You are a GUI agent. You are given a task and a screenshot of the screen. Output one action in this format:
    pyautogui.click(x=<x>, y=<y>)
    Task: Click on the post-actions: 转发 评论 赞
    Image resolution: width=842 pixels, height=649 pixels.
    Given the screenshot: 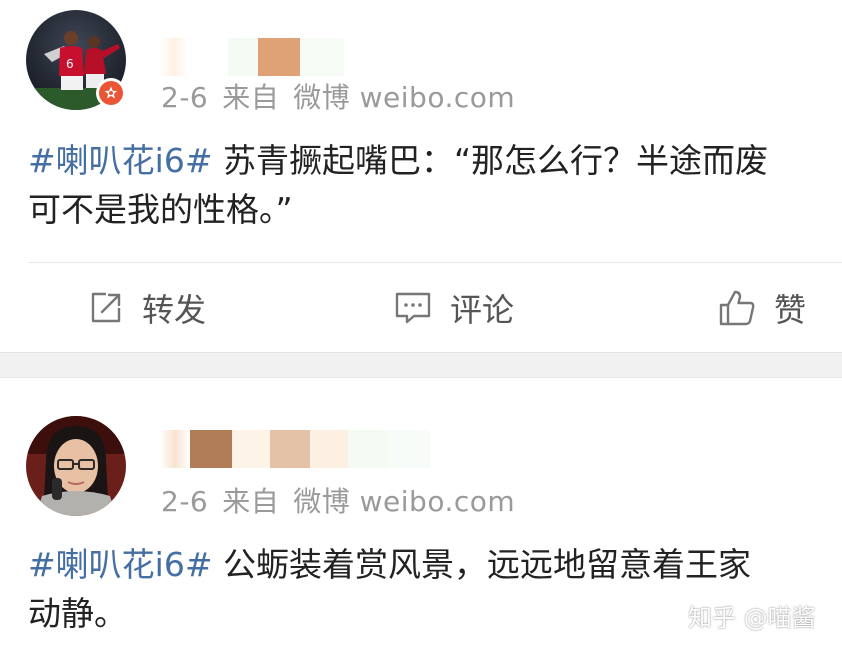 What is the action you would take?
    pyautogui.click(x=421, y=308)
    